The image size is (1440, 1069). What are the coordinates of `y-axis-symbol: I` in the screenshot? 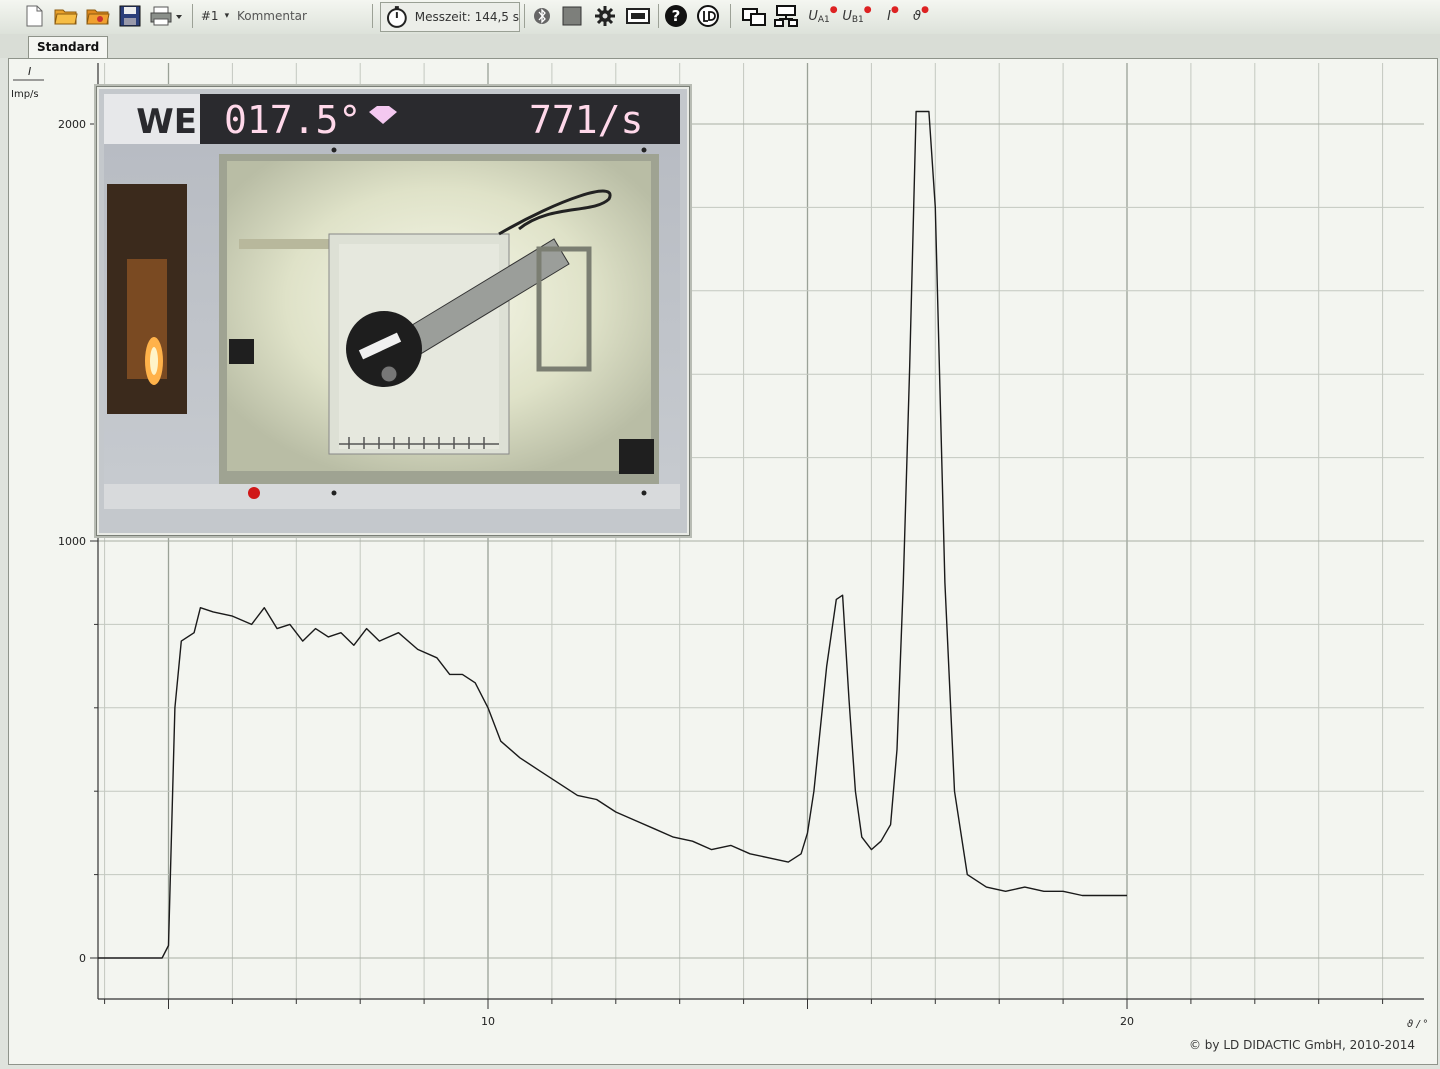 It's located at (29, 71).